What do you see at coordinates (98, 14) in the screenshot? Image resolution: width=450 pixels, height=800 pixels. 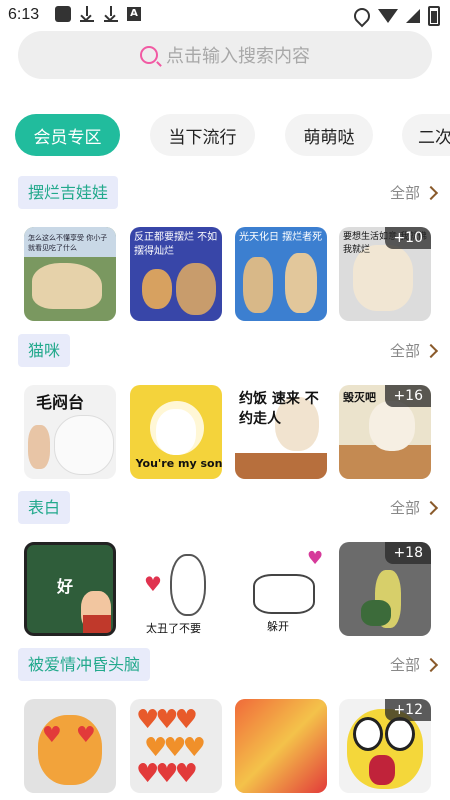 I see `notification-icons: A` at bounding box center [98, 14].